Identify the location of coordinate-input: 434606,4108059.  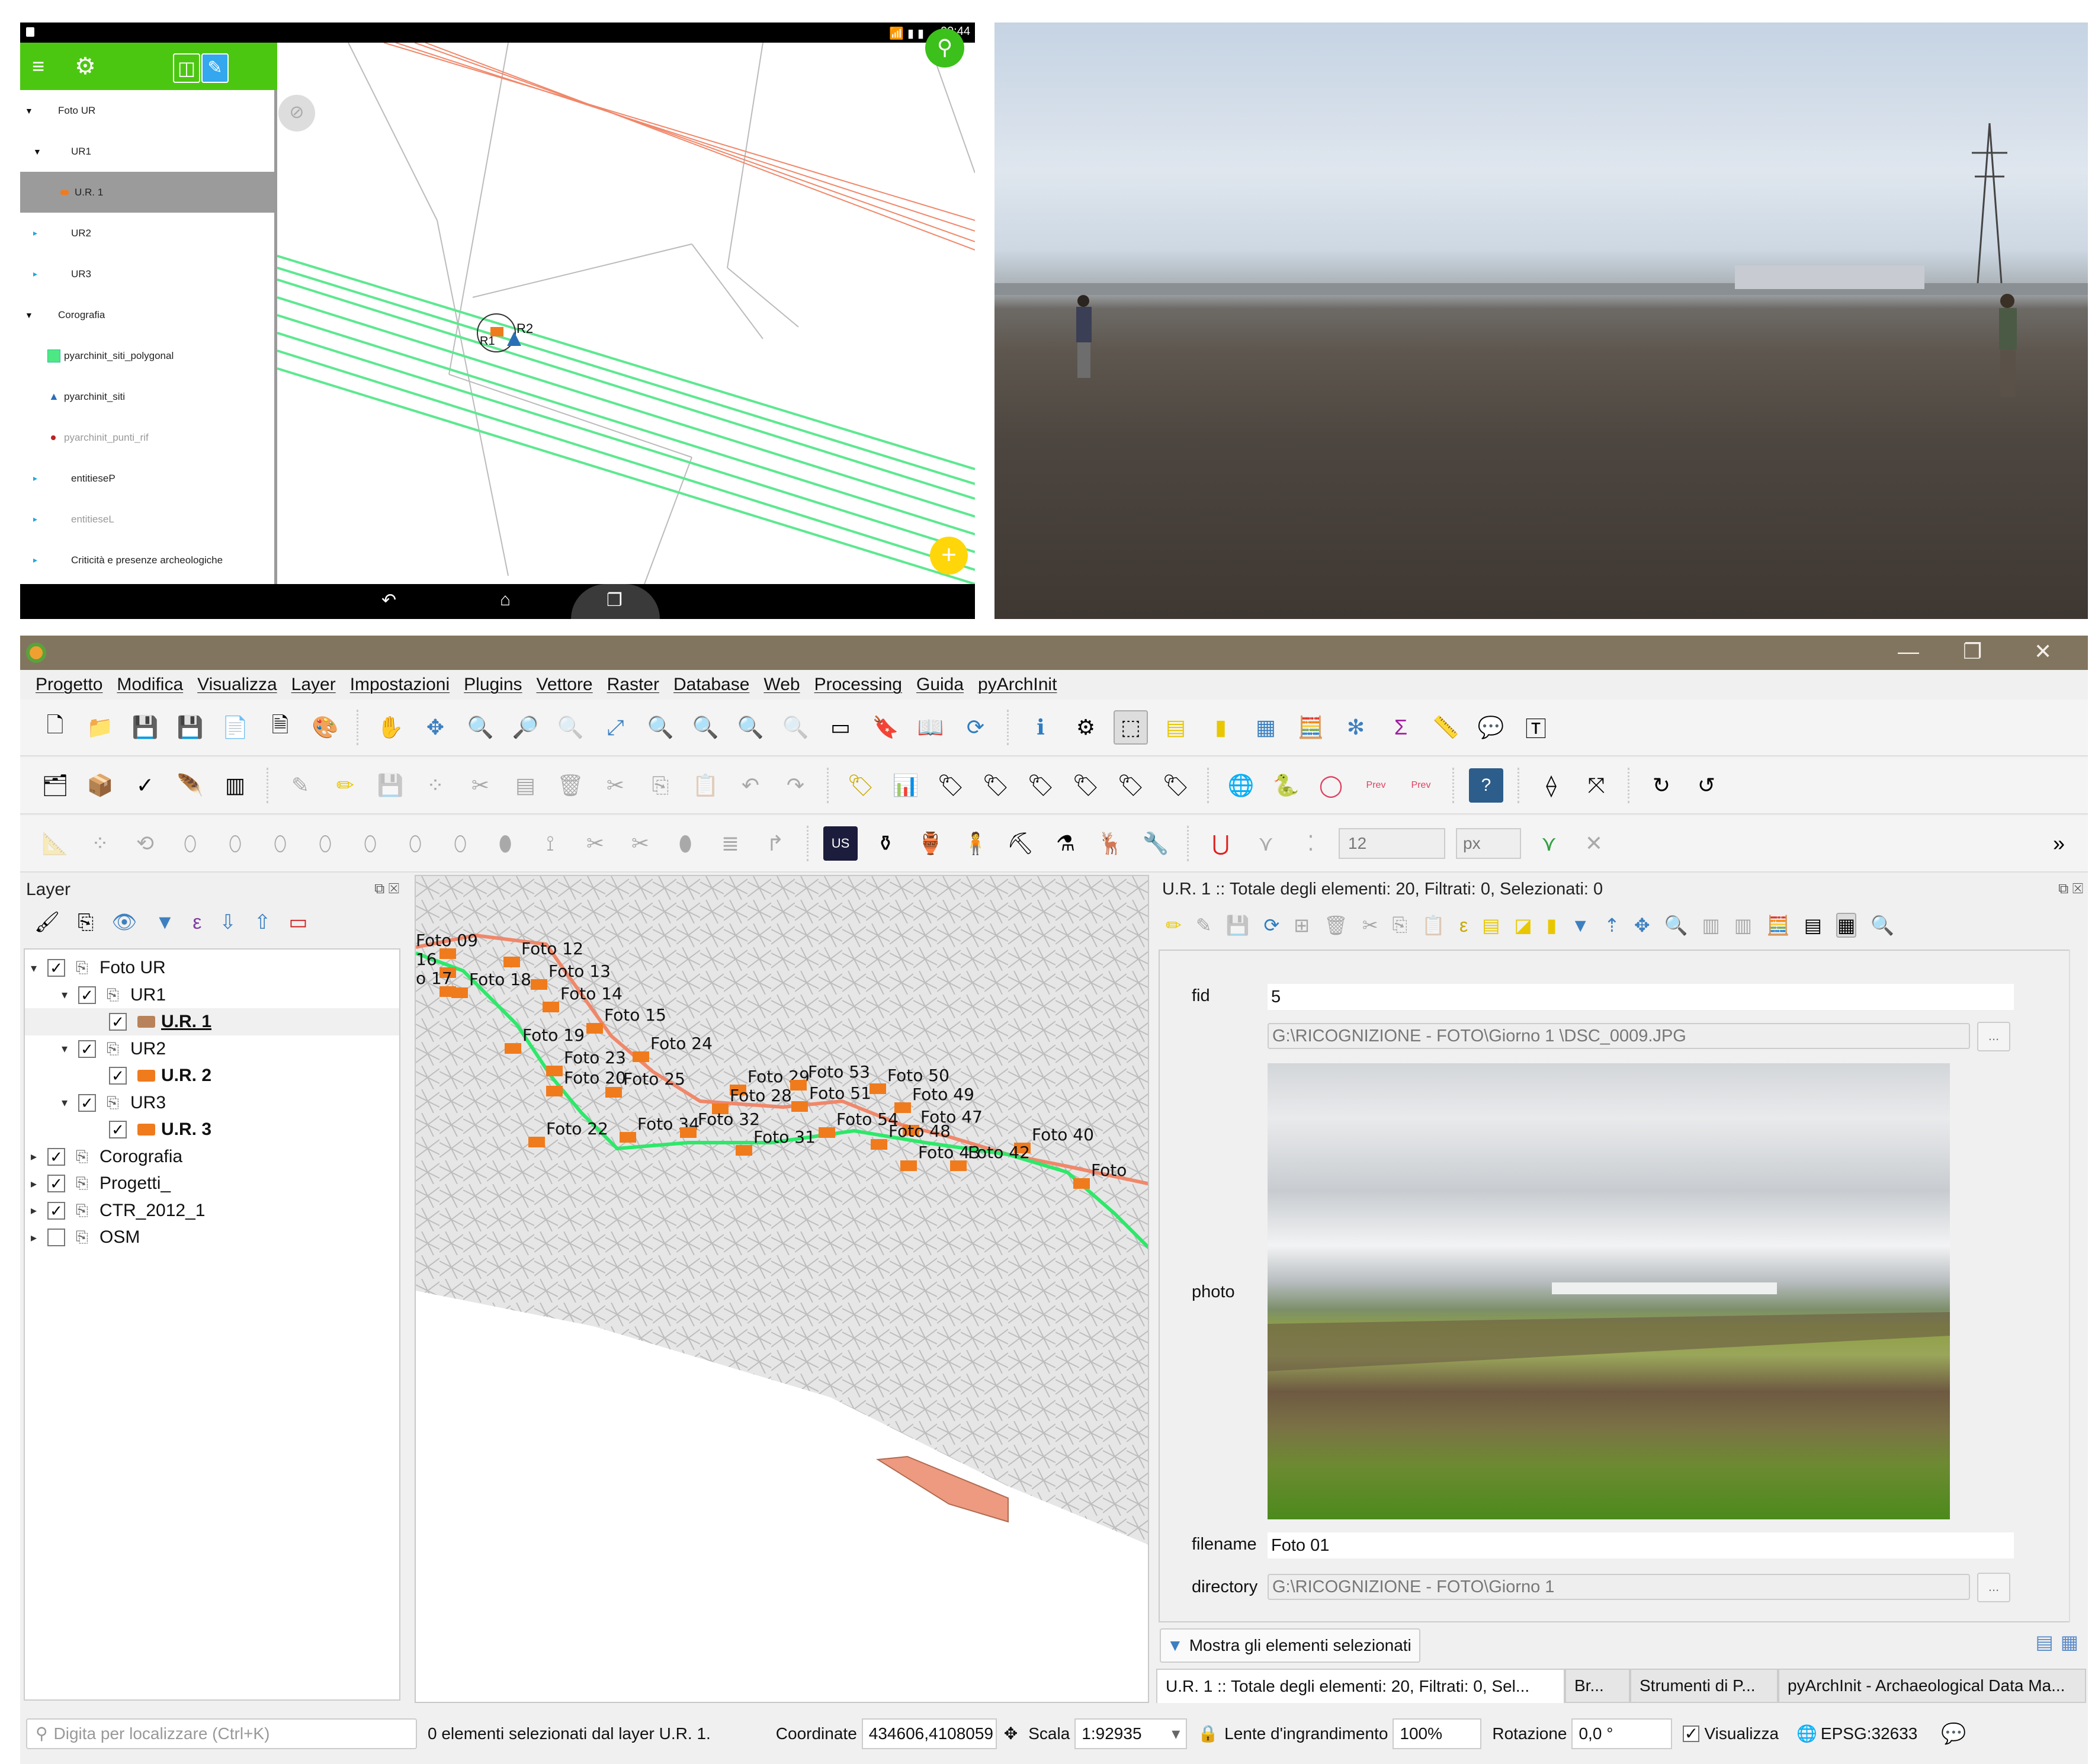
(929, 1733).